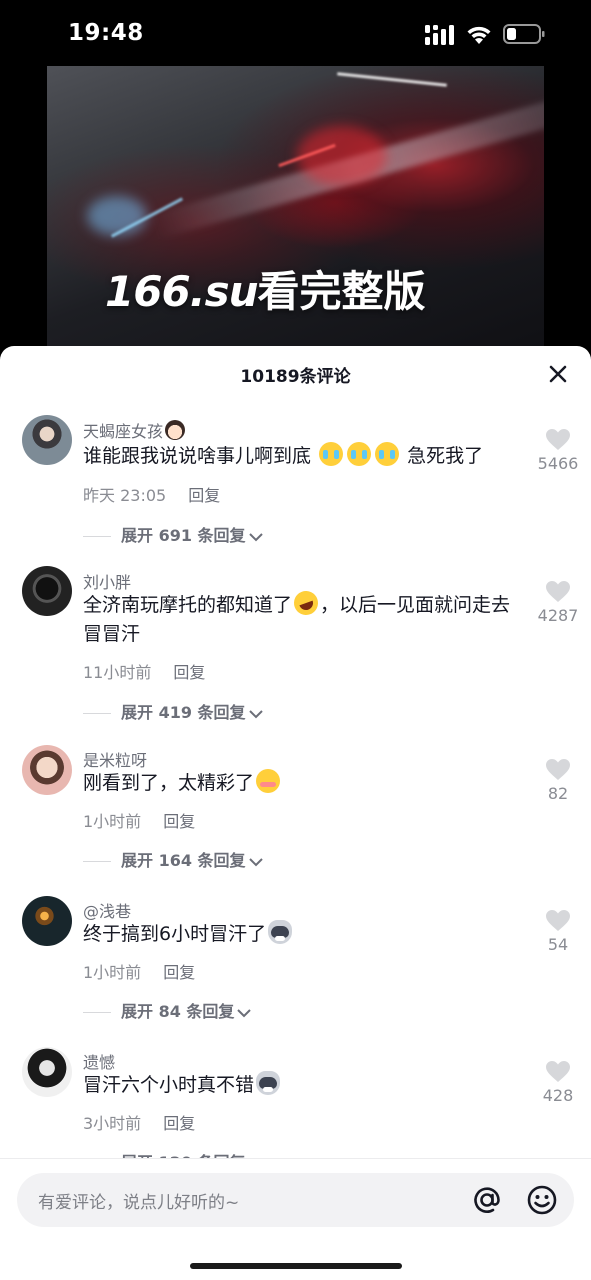  Describe the element at coordinates (117, 672) in the screenshot. I see `comment-time: 11小时前` at that location.